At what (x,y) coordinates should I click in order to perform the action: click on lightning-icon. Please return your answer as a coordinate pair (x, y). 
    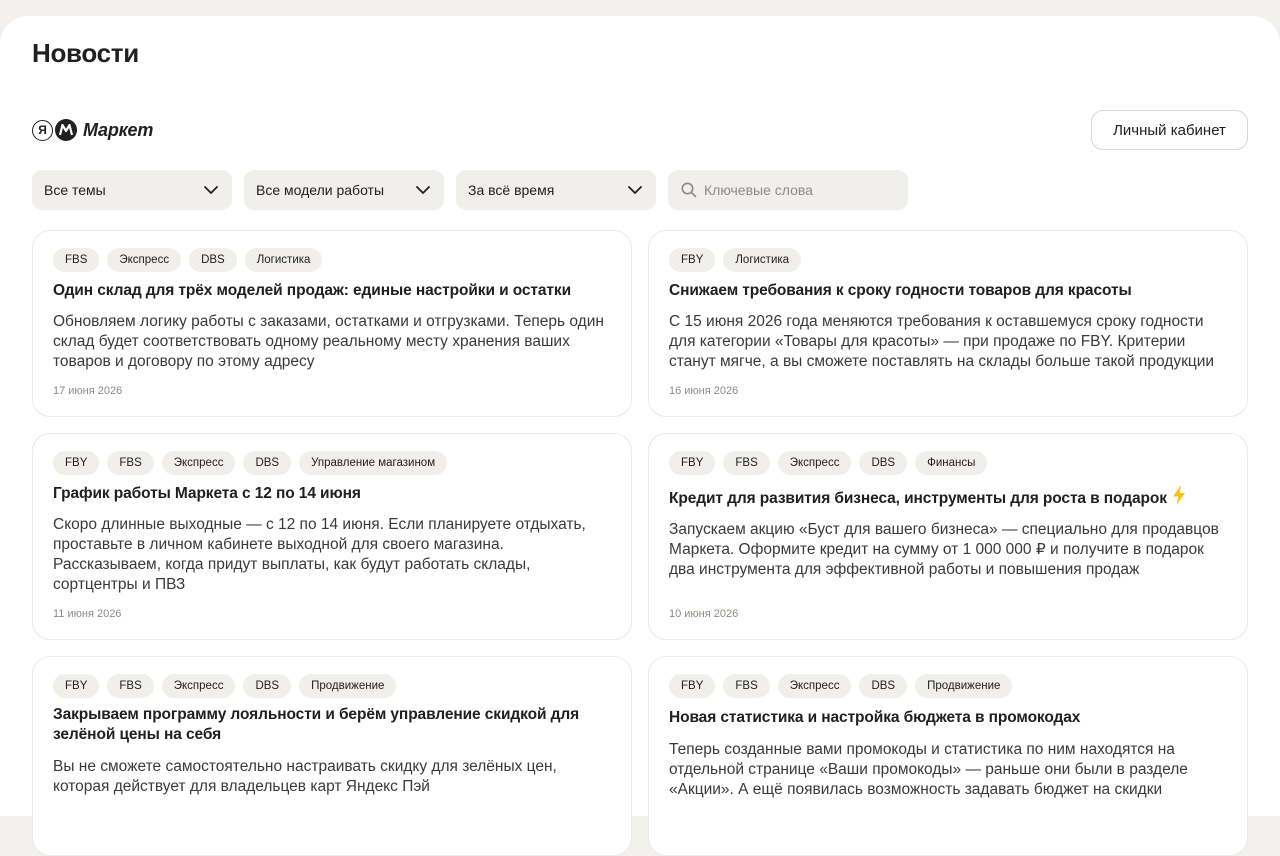
    Looking at the image, I should click on (1178, 495).